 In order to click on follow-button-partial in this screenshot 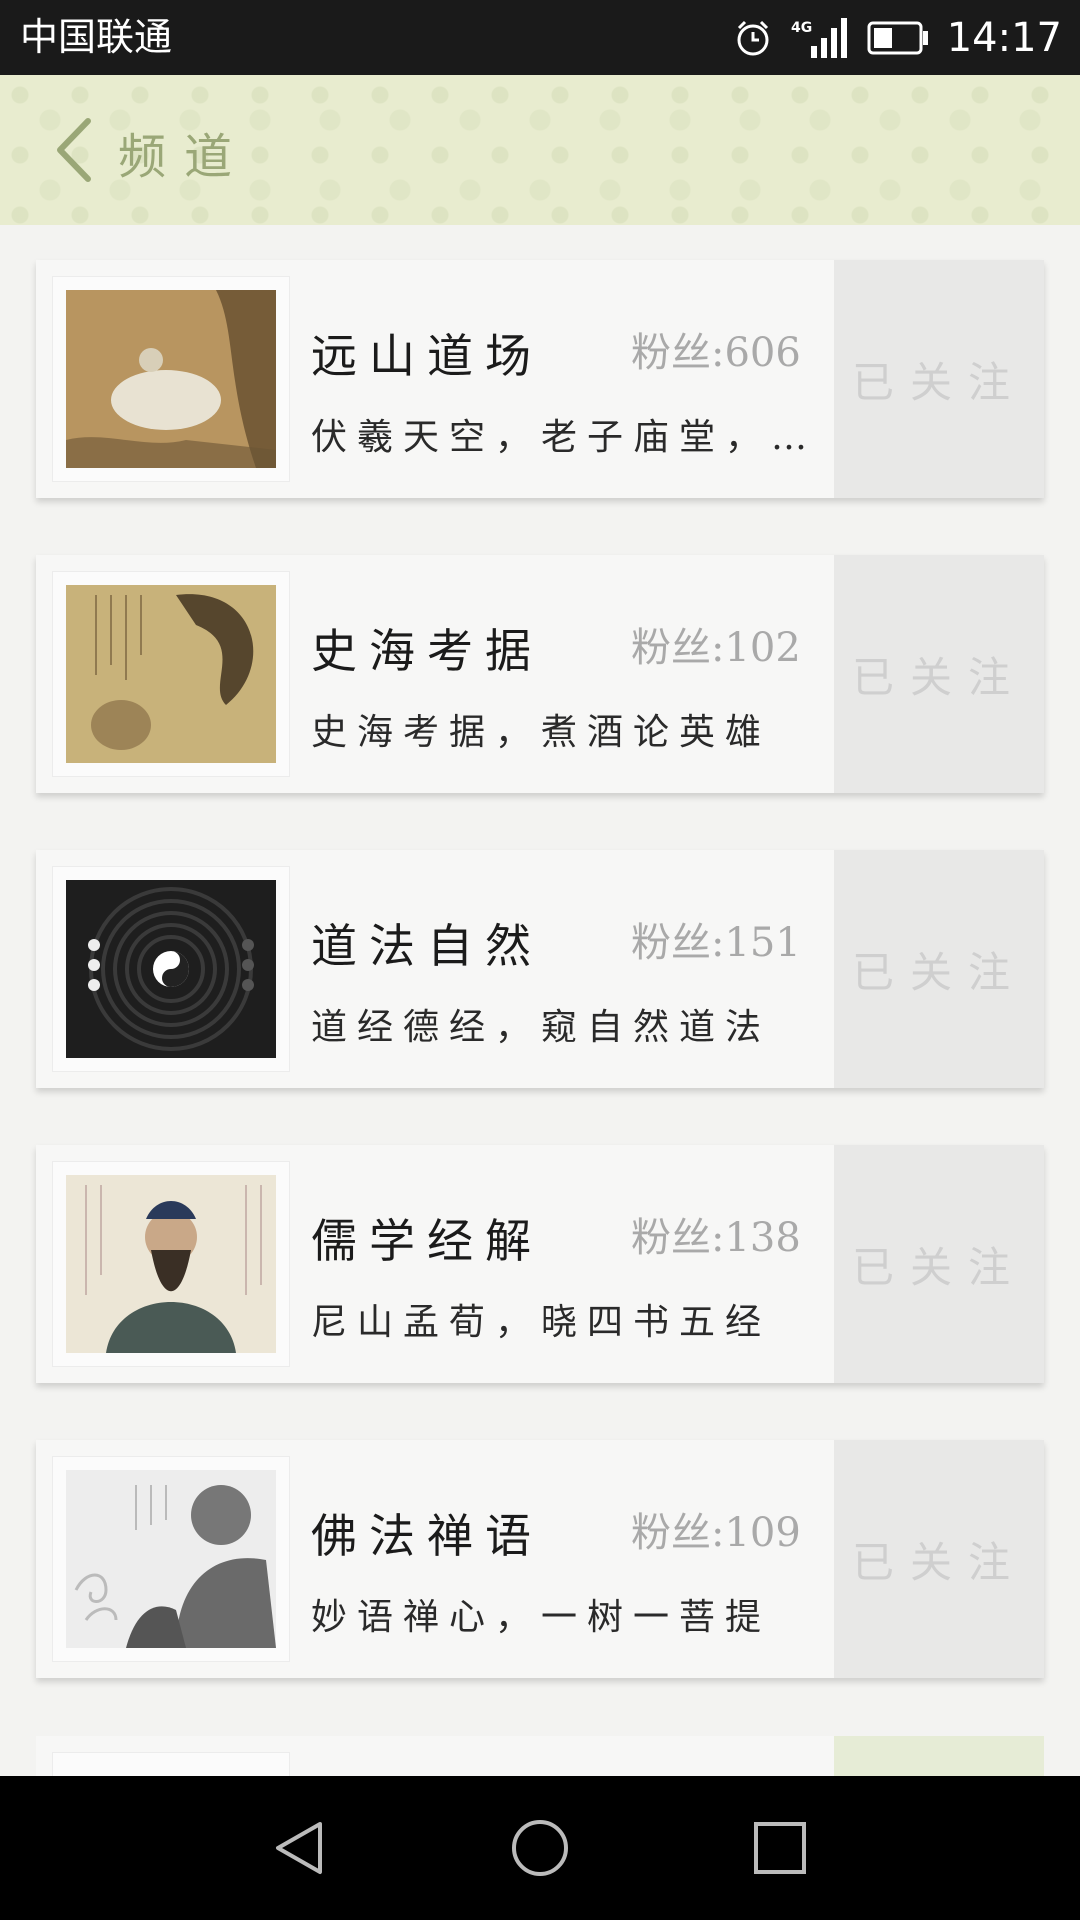, I will do `click(939, 1756)`.